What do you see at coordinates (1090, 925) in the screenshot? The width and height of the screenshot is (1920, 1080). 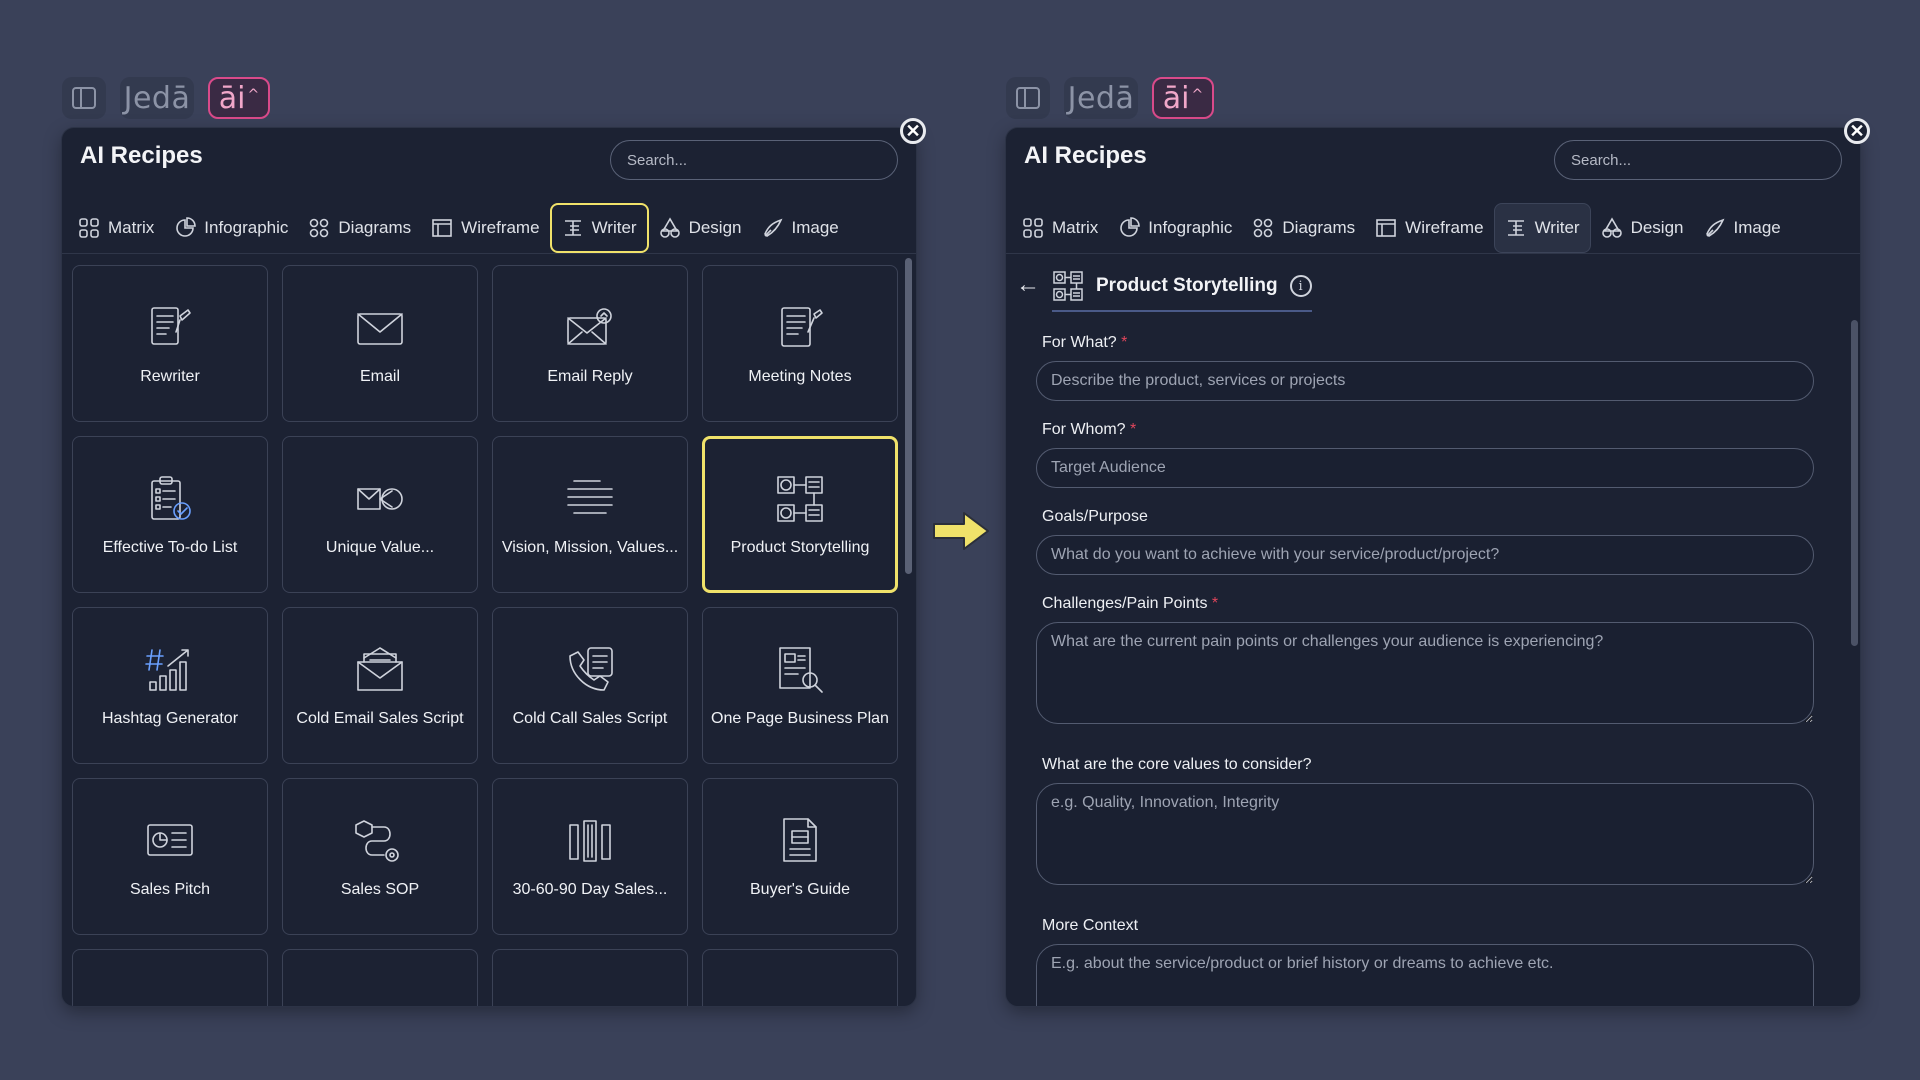 I see `field-label-text: More Context` at bounding box center [1090, 925].